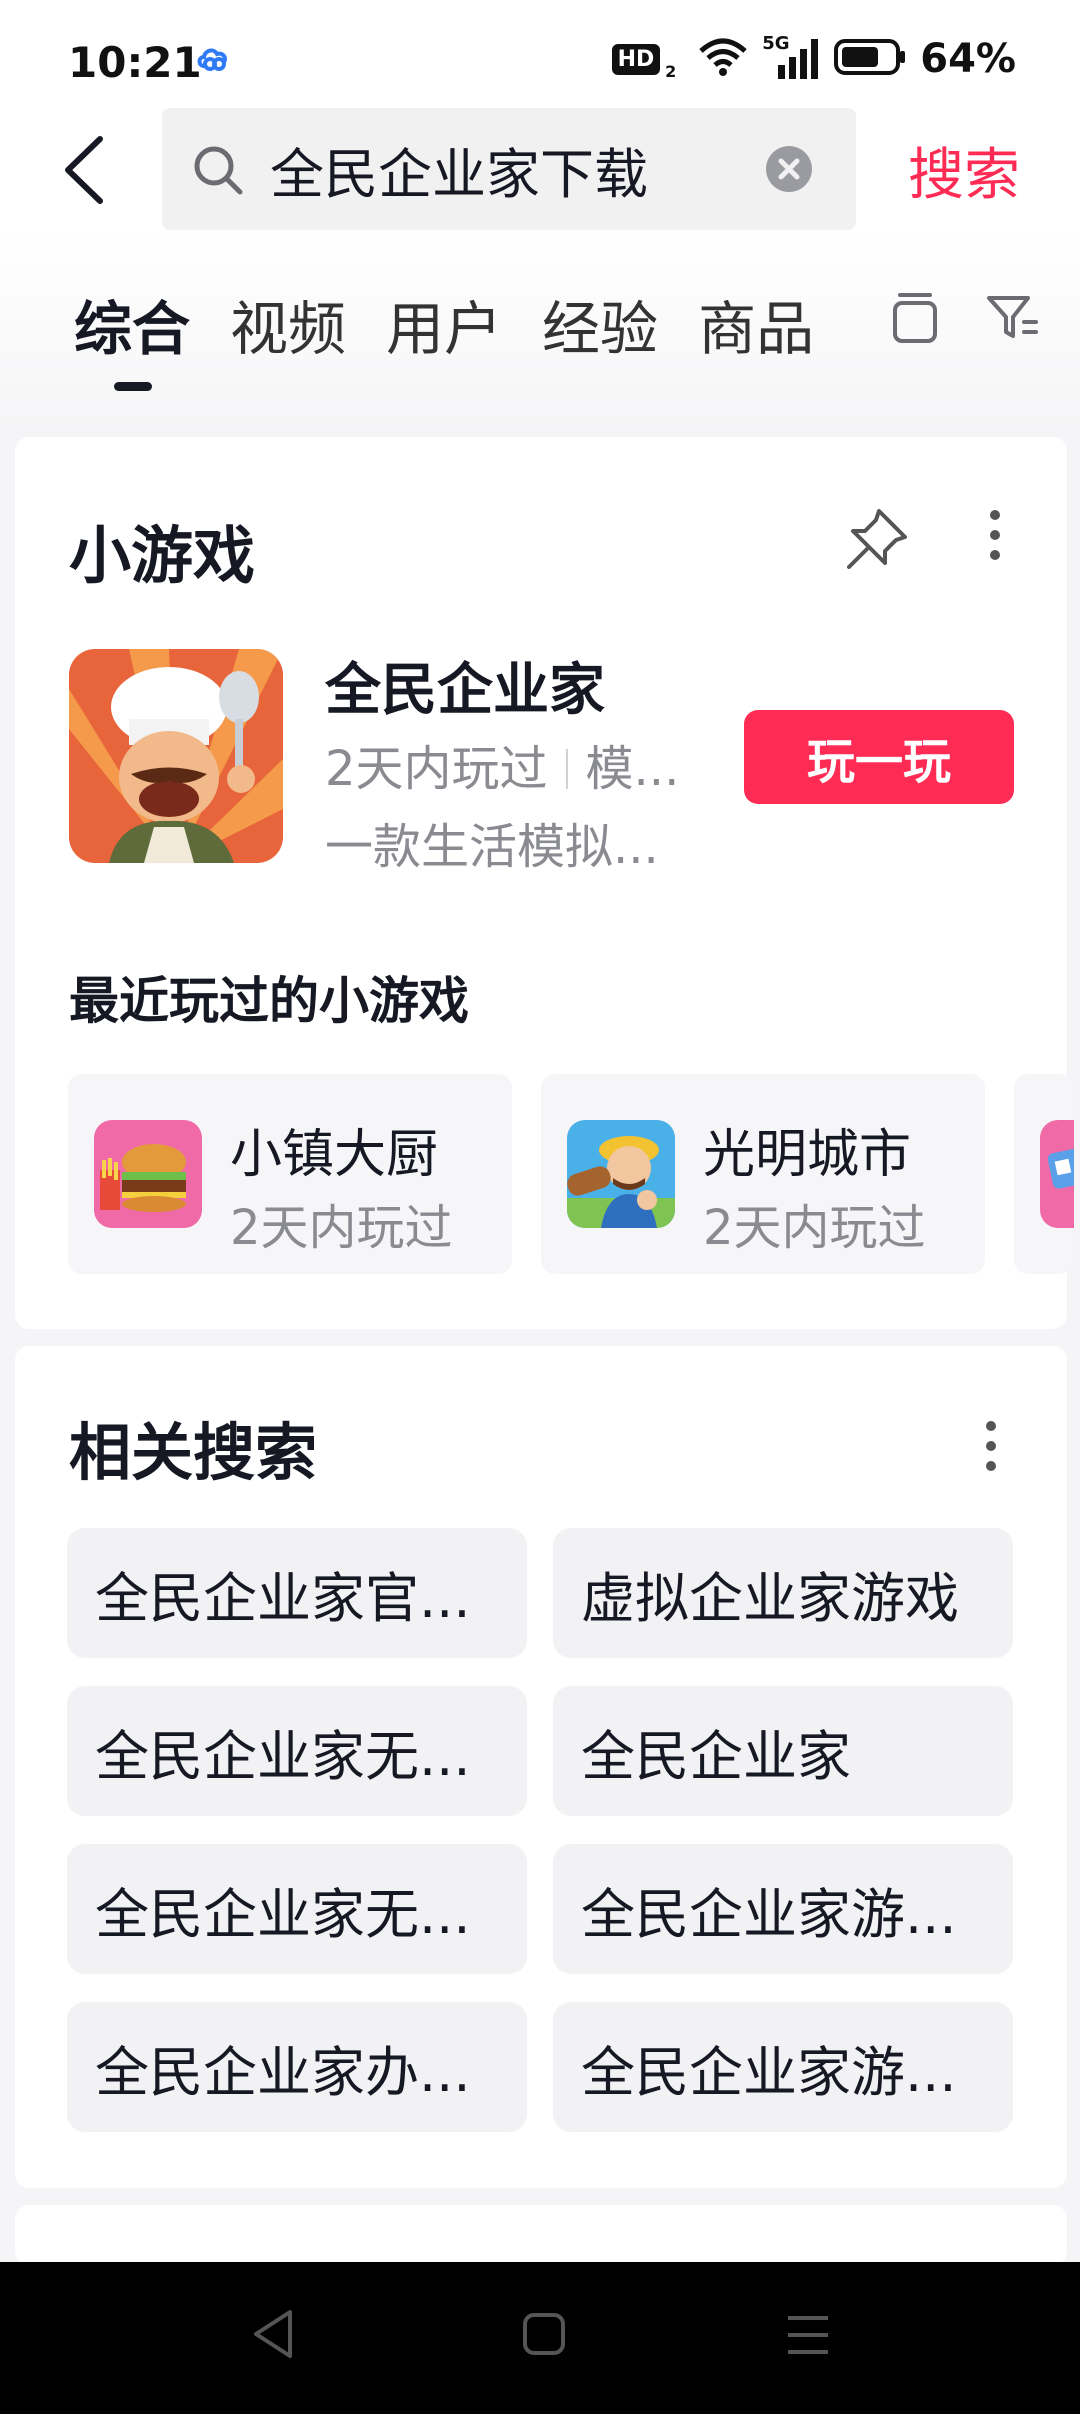  What do you see at coordinates (273, 2336) in the screenshot?
I see `nav-back-icon` at bounding box center [273, 2336].